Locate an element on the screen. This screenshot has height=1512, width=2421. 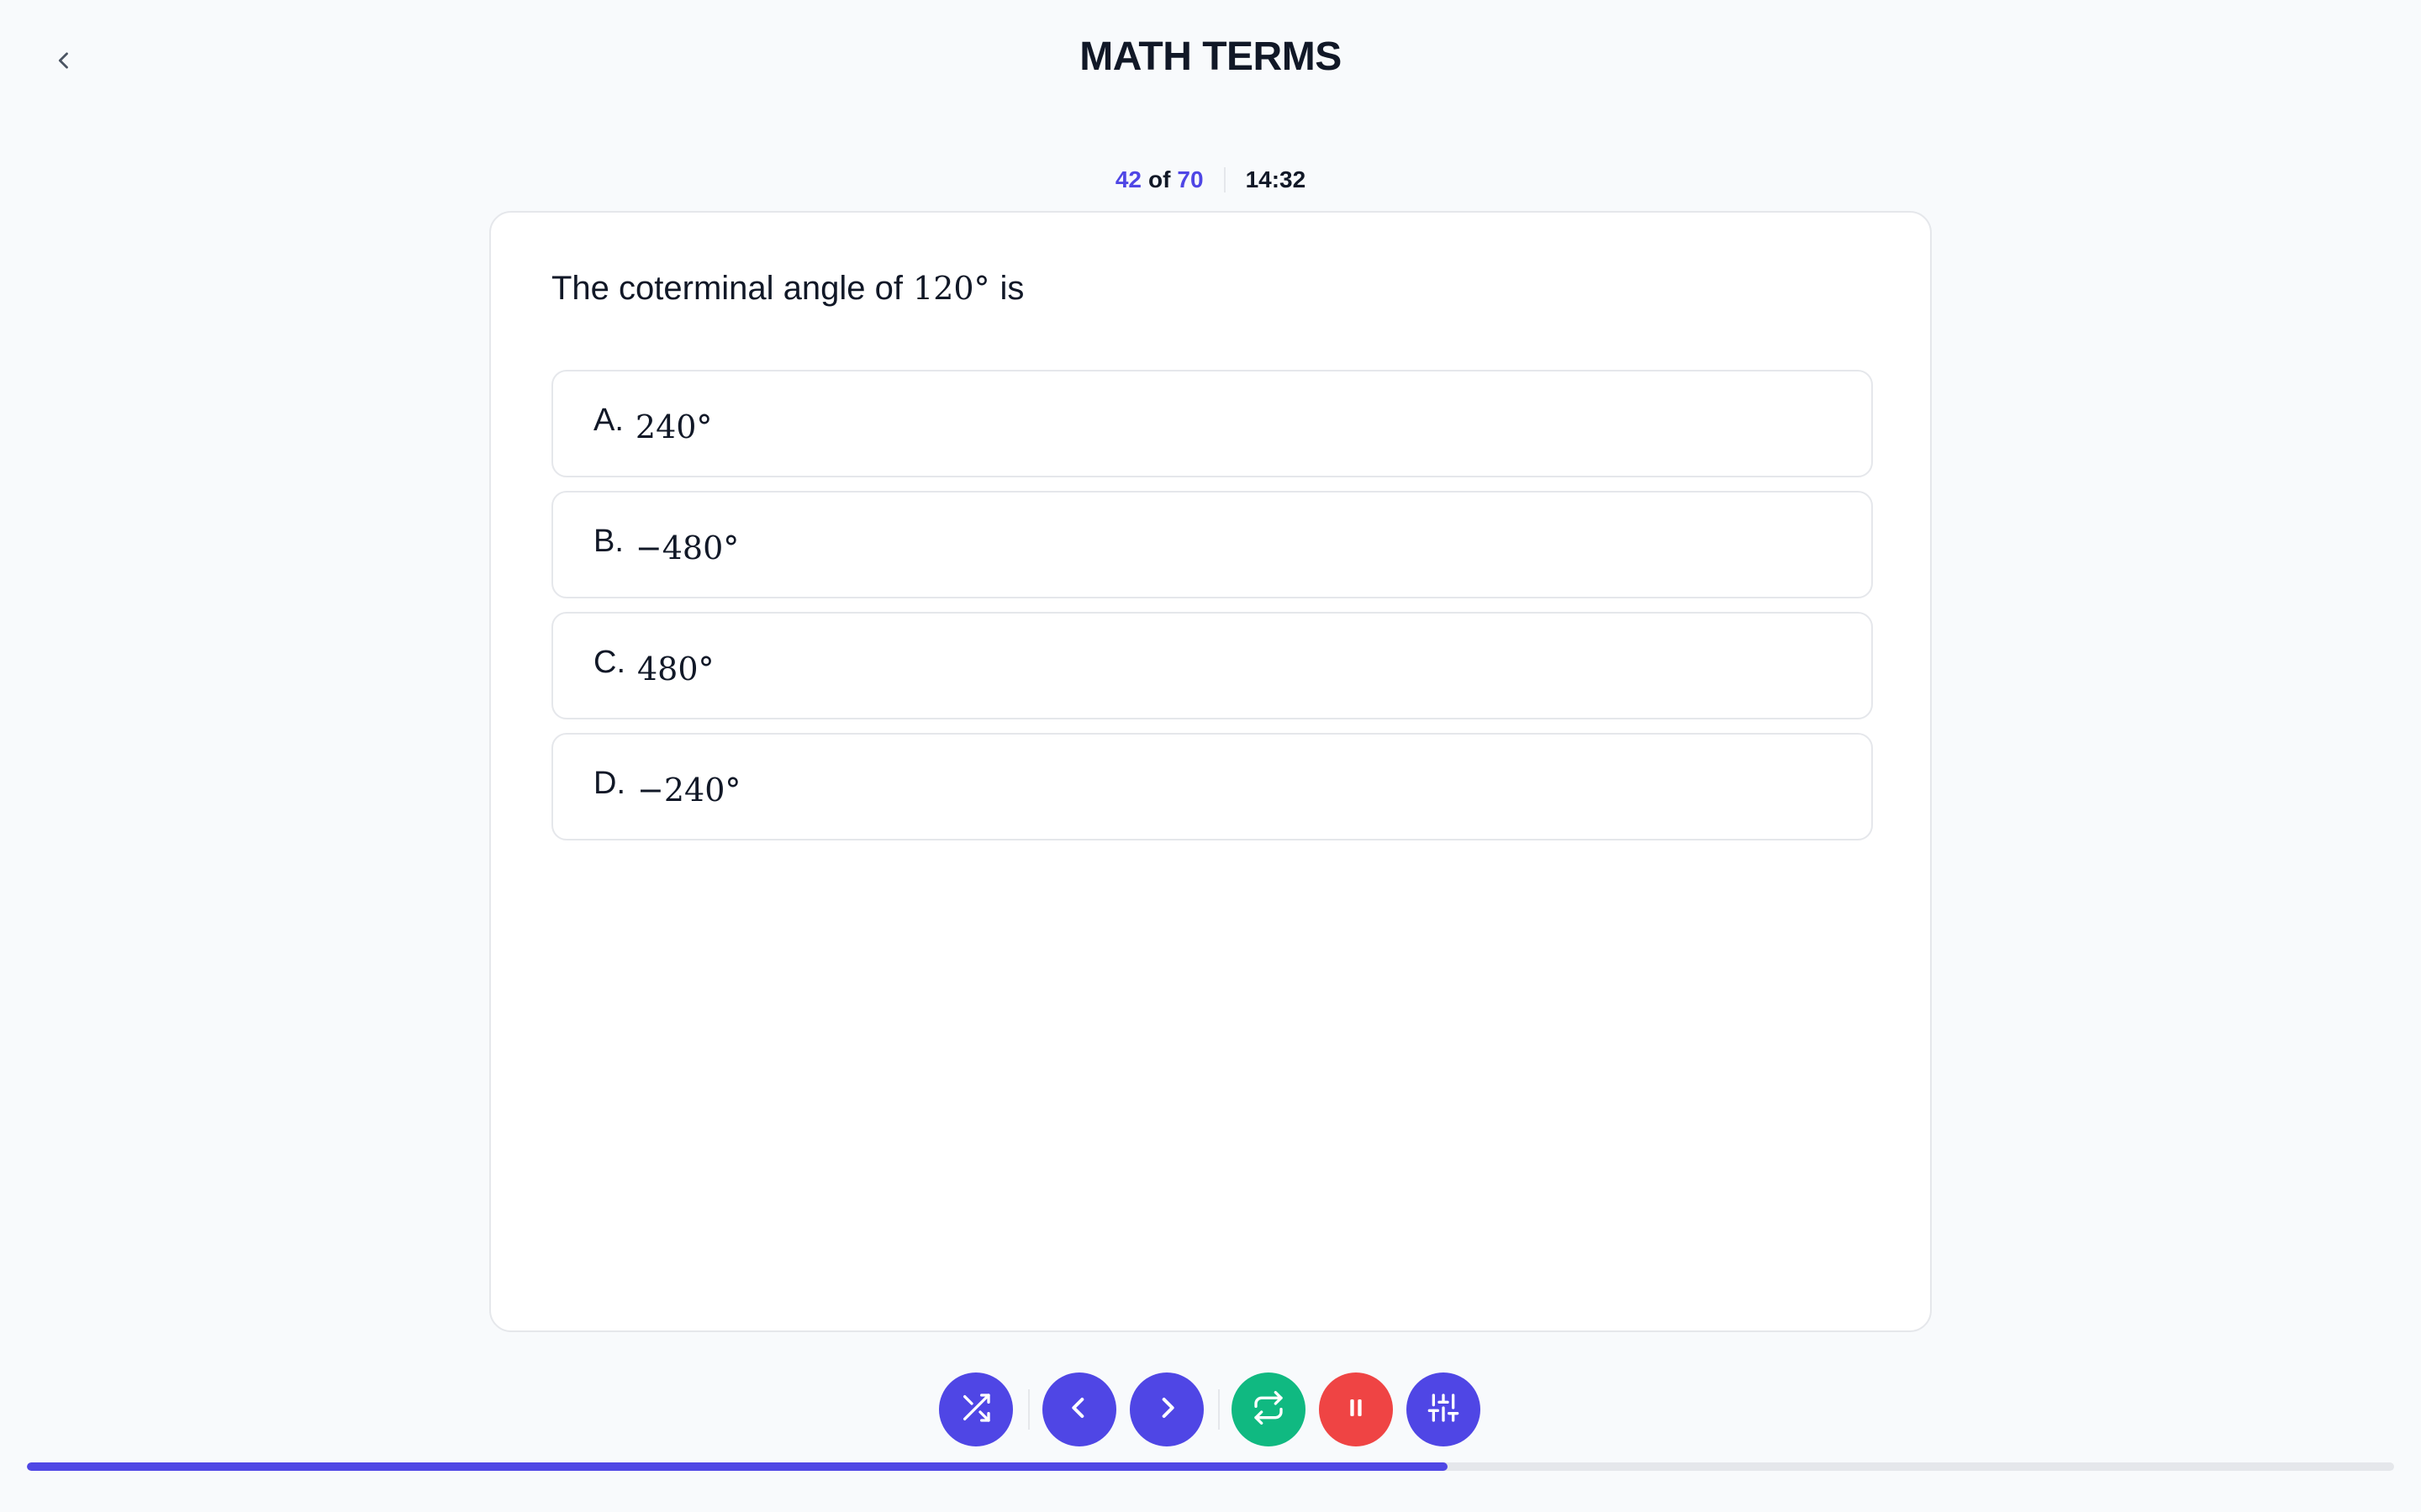
progress-bar is located at coordinates (1210, 1467).